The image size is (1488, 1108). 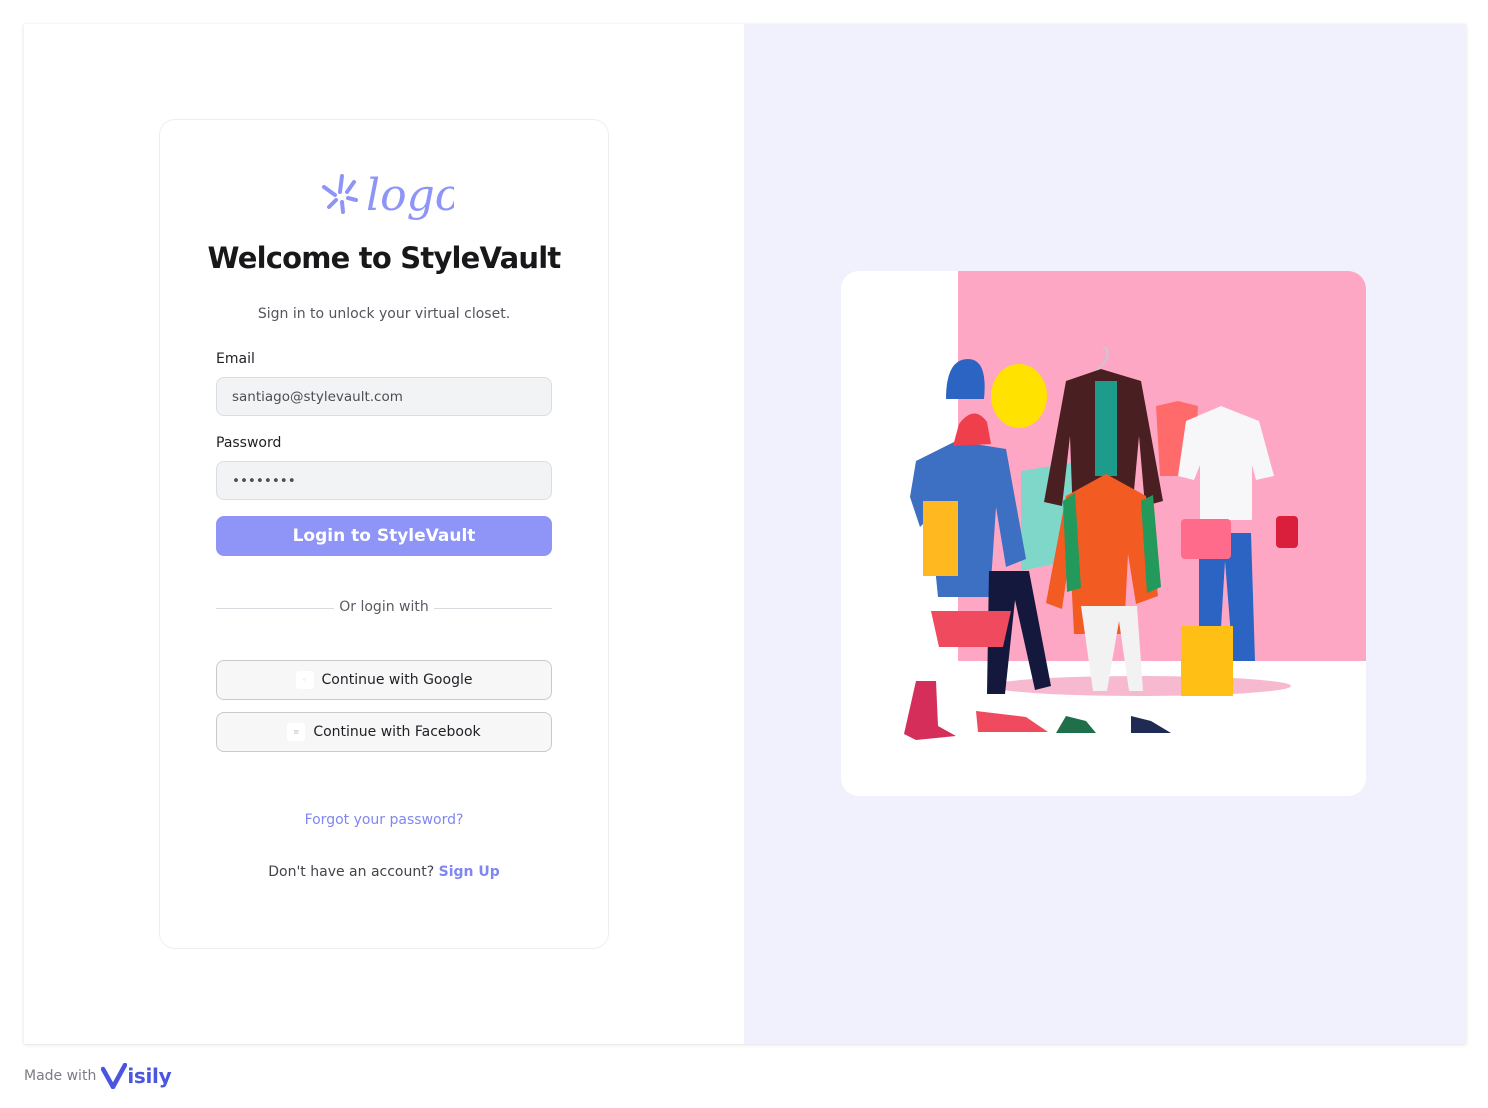 I want to click on page-subtitle: Sign in to unlock your virtual closet., so click(x=384, y=314).